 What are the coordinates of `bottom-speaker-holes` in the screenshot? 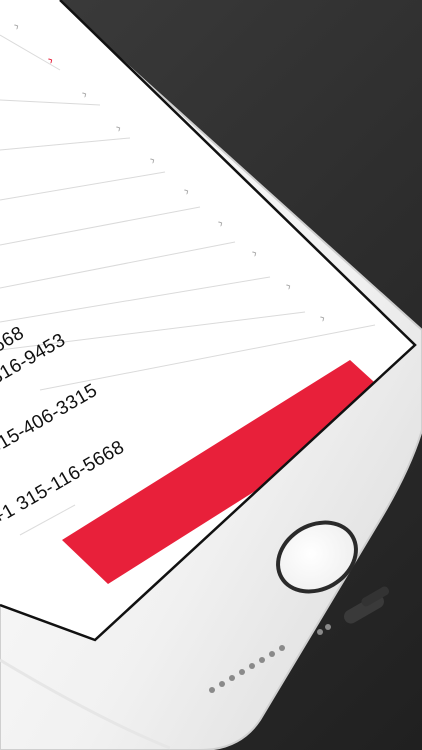 It's located at (299, 639).